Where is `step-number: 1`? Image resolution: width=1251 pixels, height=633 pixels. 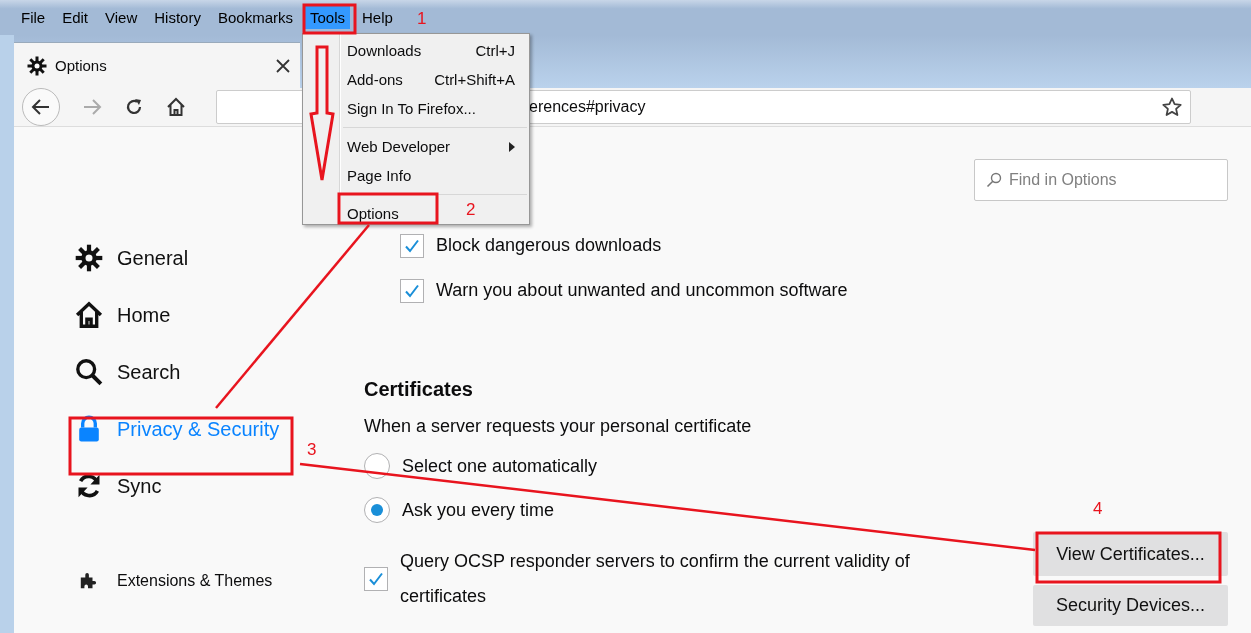
step-number: 1 is located at coordinates (422, 18).